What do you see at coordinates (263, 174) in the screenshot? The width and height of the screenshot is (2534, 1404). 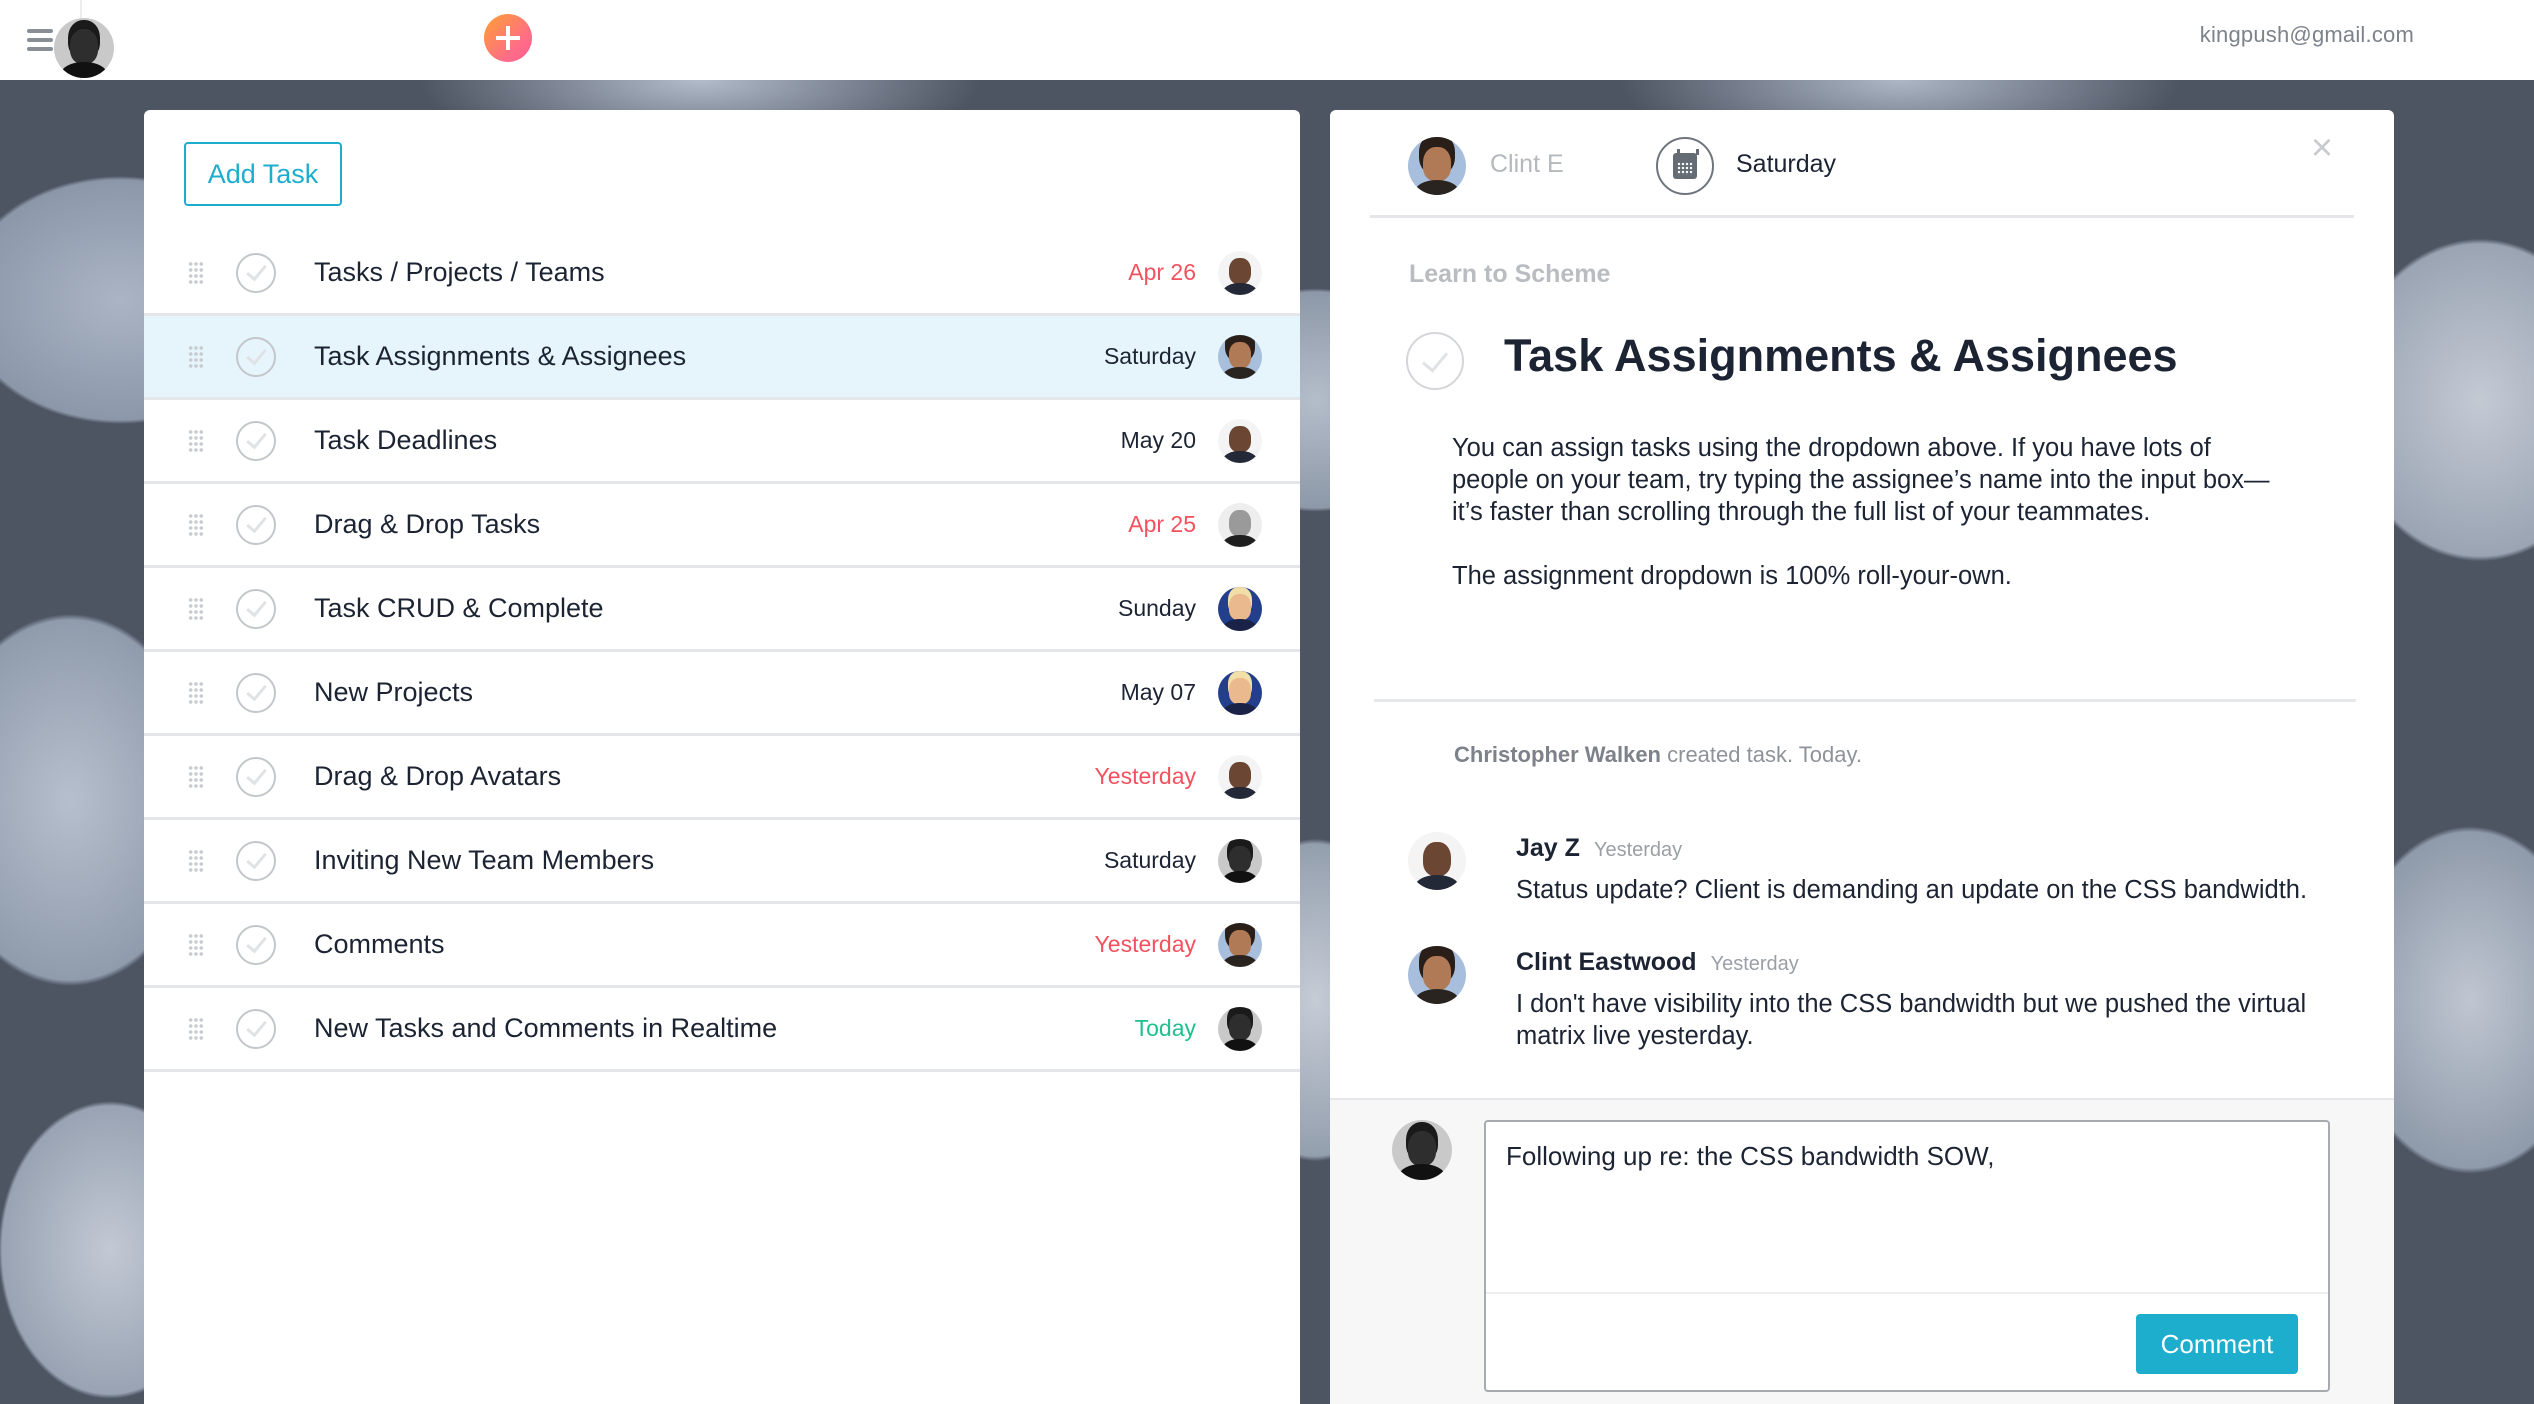 I see `add-task-button: Add Task` at bounding box center [263, 174].